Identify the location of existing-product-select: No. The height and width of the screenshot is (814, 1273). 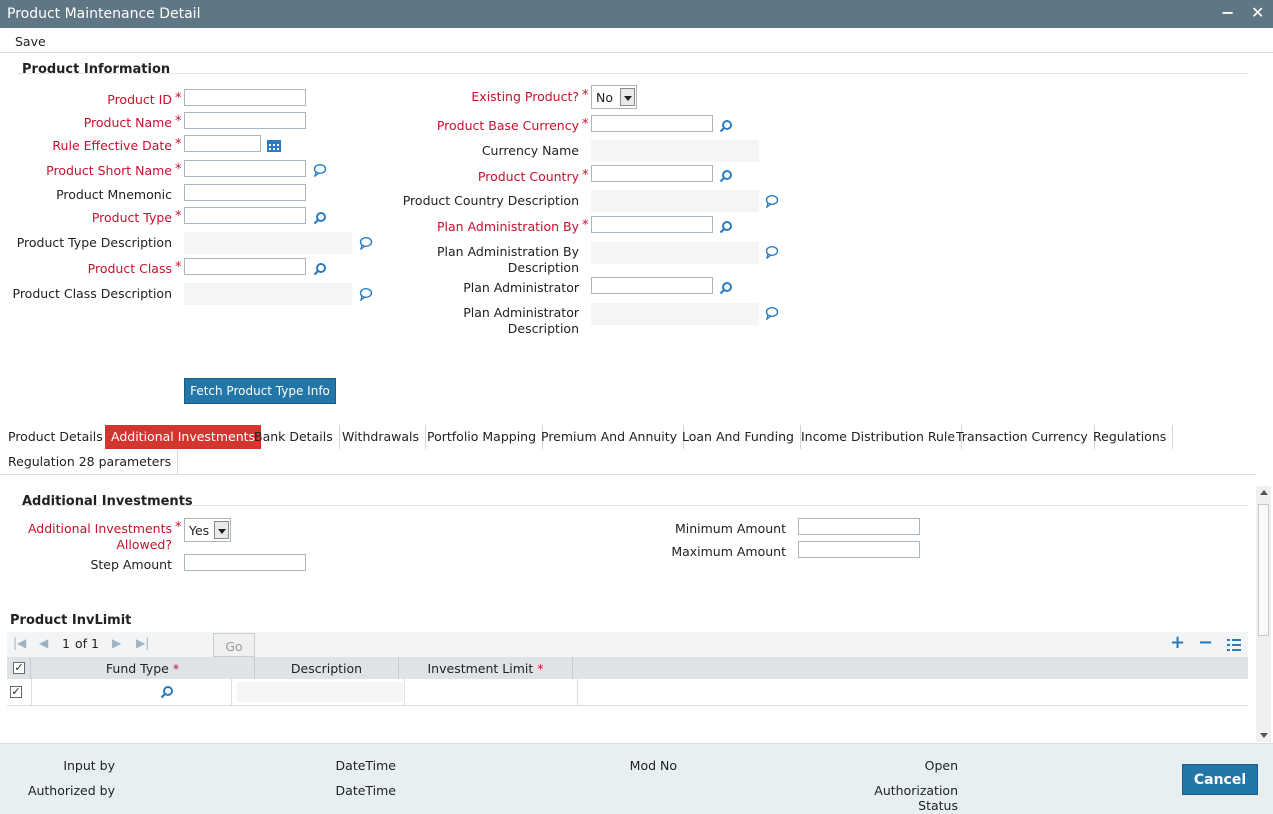
(614, 97).